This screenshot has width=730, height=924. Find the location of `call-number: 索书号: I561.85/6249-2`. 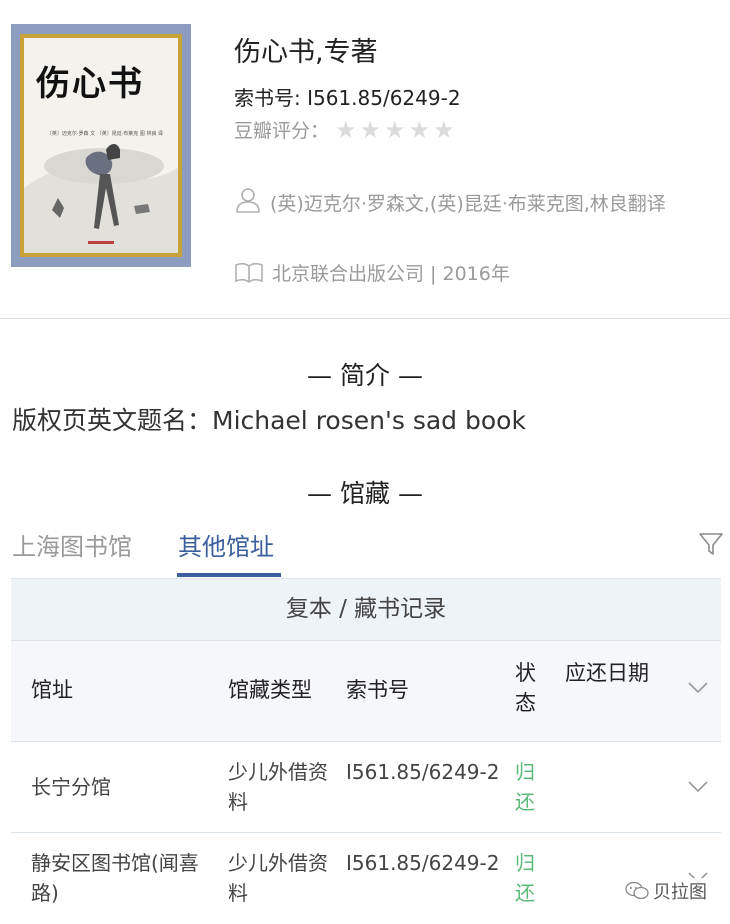

call-number: 索书号: I561.85/6249-2 is located at coordinates (347, 98).